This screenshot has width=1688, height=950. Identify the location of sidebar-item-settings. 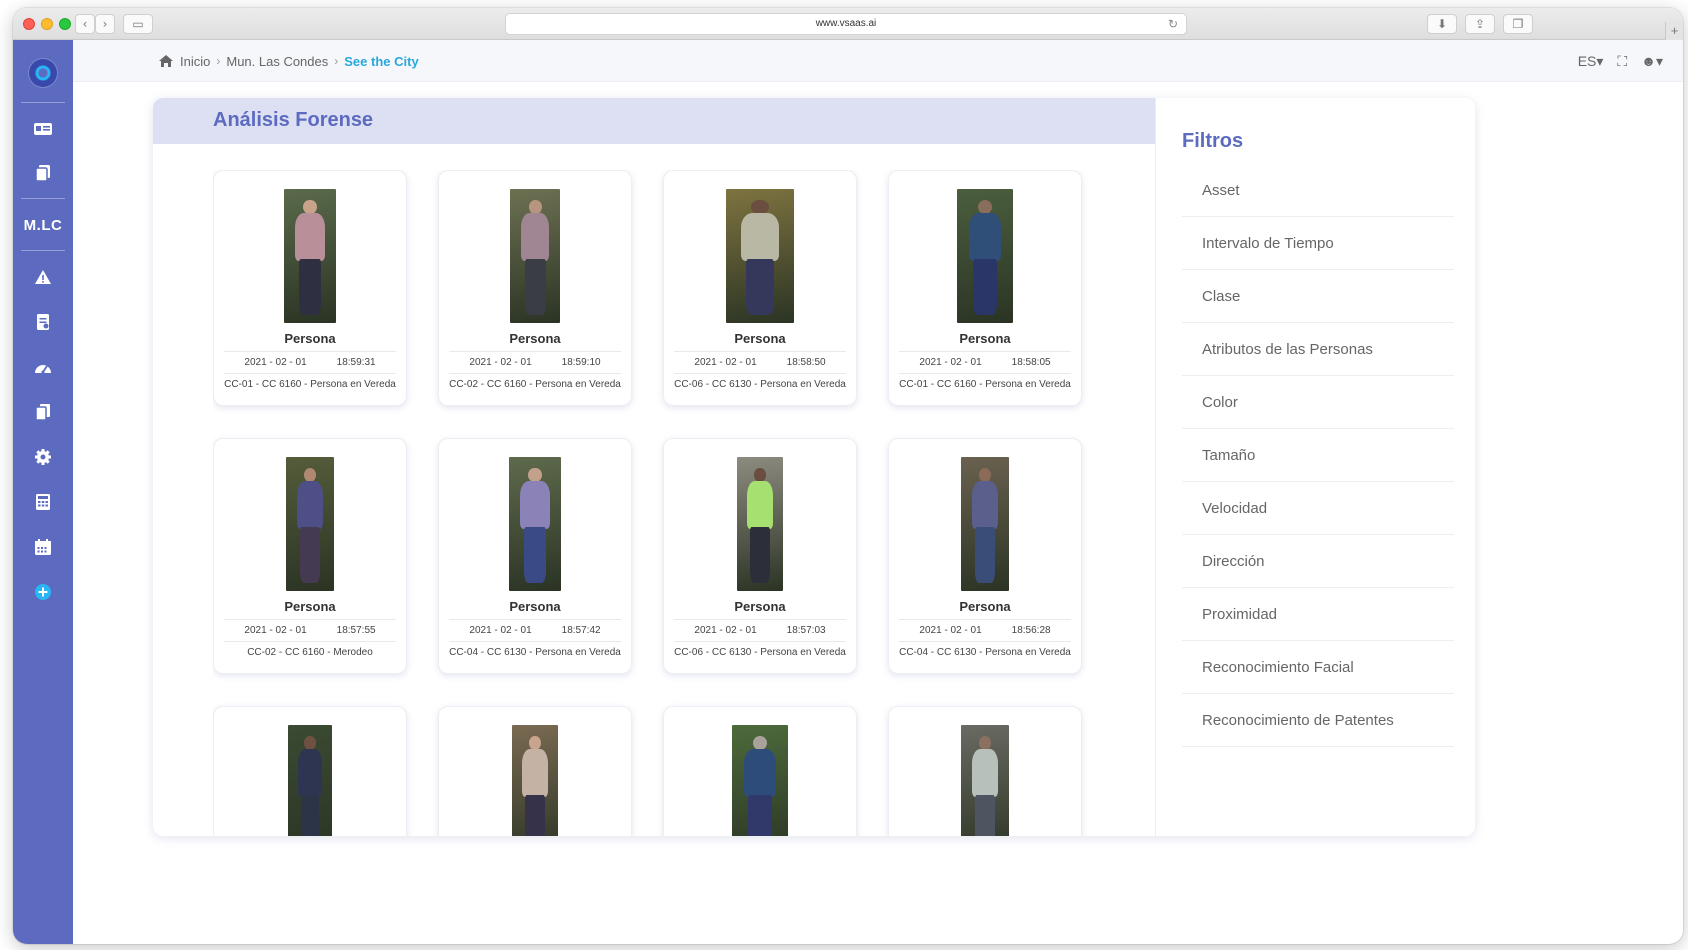
(43, 457).